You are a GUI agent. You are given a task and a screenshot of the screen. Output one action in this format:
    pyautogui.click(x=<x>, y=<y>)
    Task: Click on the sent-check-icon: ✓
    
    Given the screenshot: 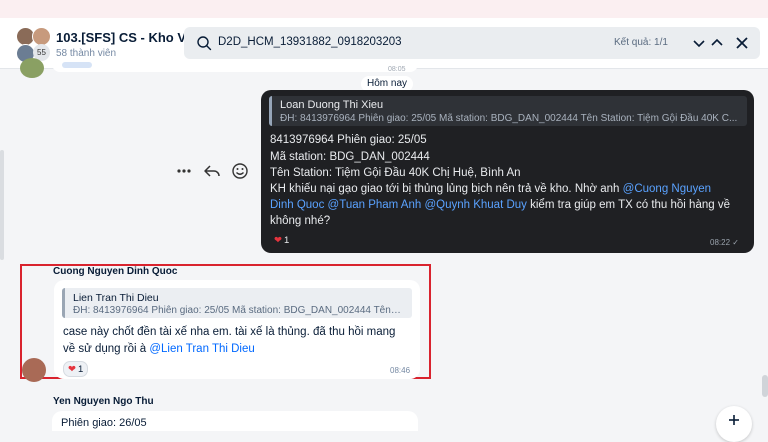 What is the action you would take?
    pyautogui.click(x=735, y=242)
    